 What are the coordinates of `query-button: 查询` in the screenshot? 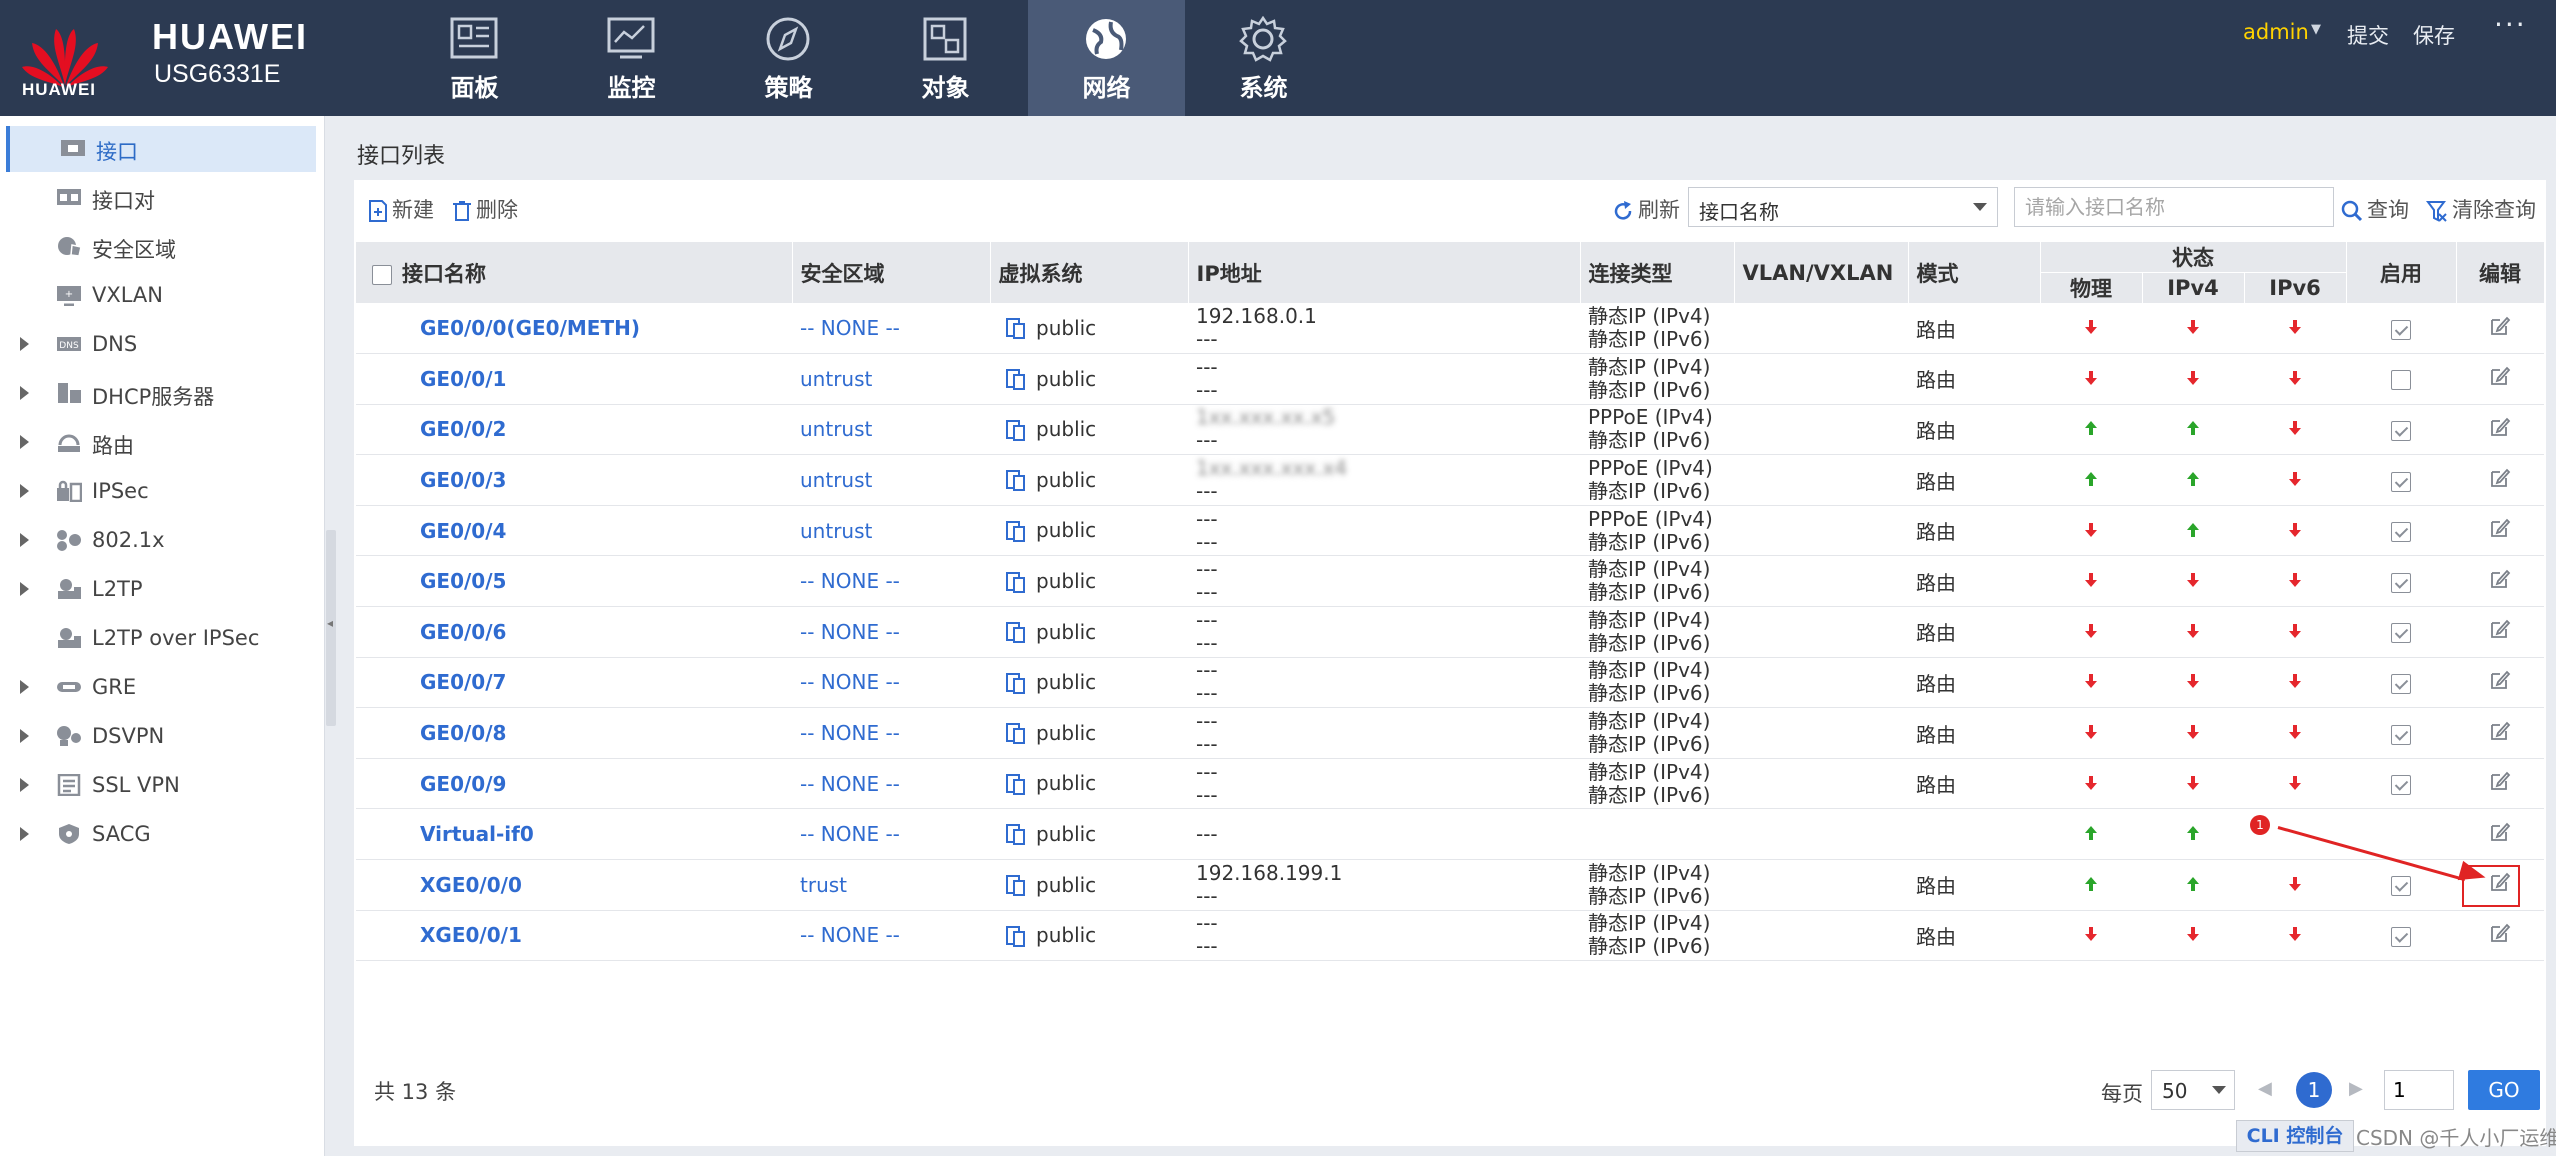 It's located at (2375, 209).